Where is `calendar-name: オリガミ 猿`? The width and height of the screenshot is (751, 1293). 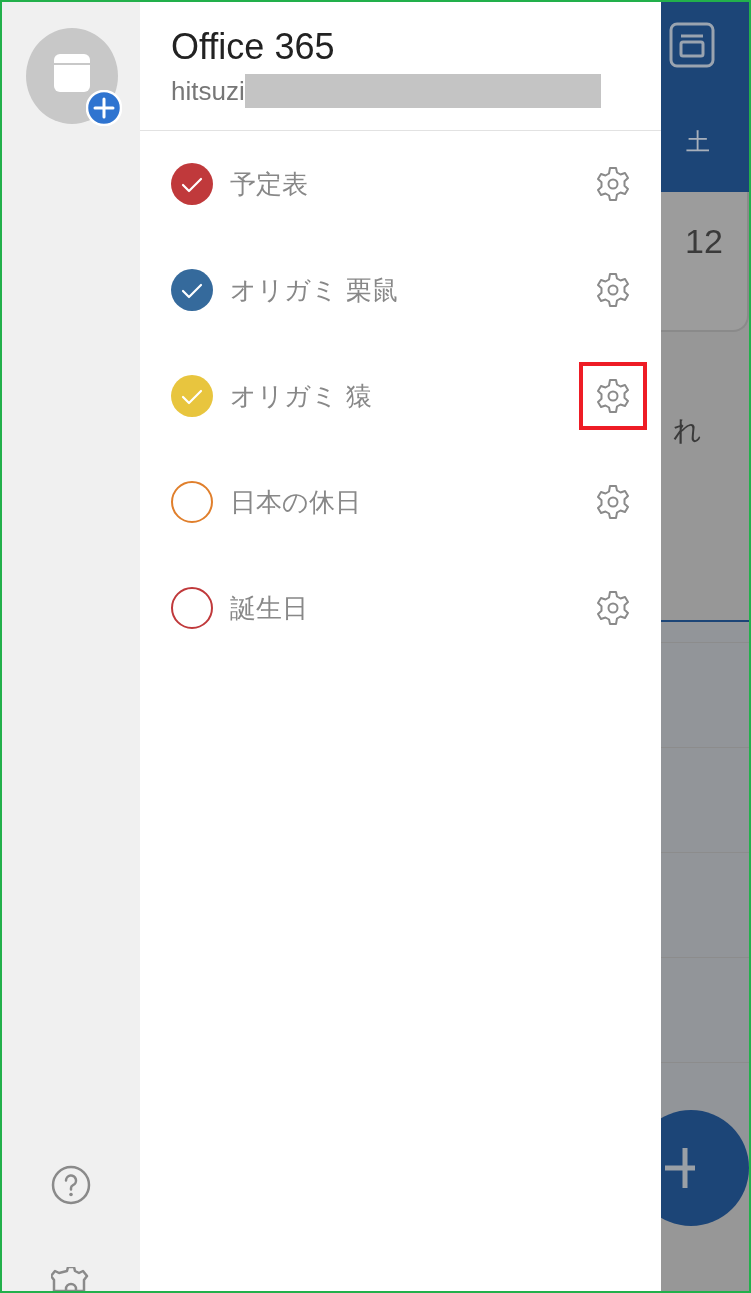
calendar-name: オリガミ 猿 is located at coordinates (302, 396).